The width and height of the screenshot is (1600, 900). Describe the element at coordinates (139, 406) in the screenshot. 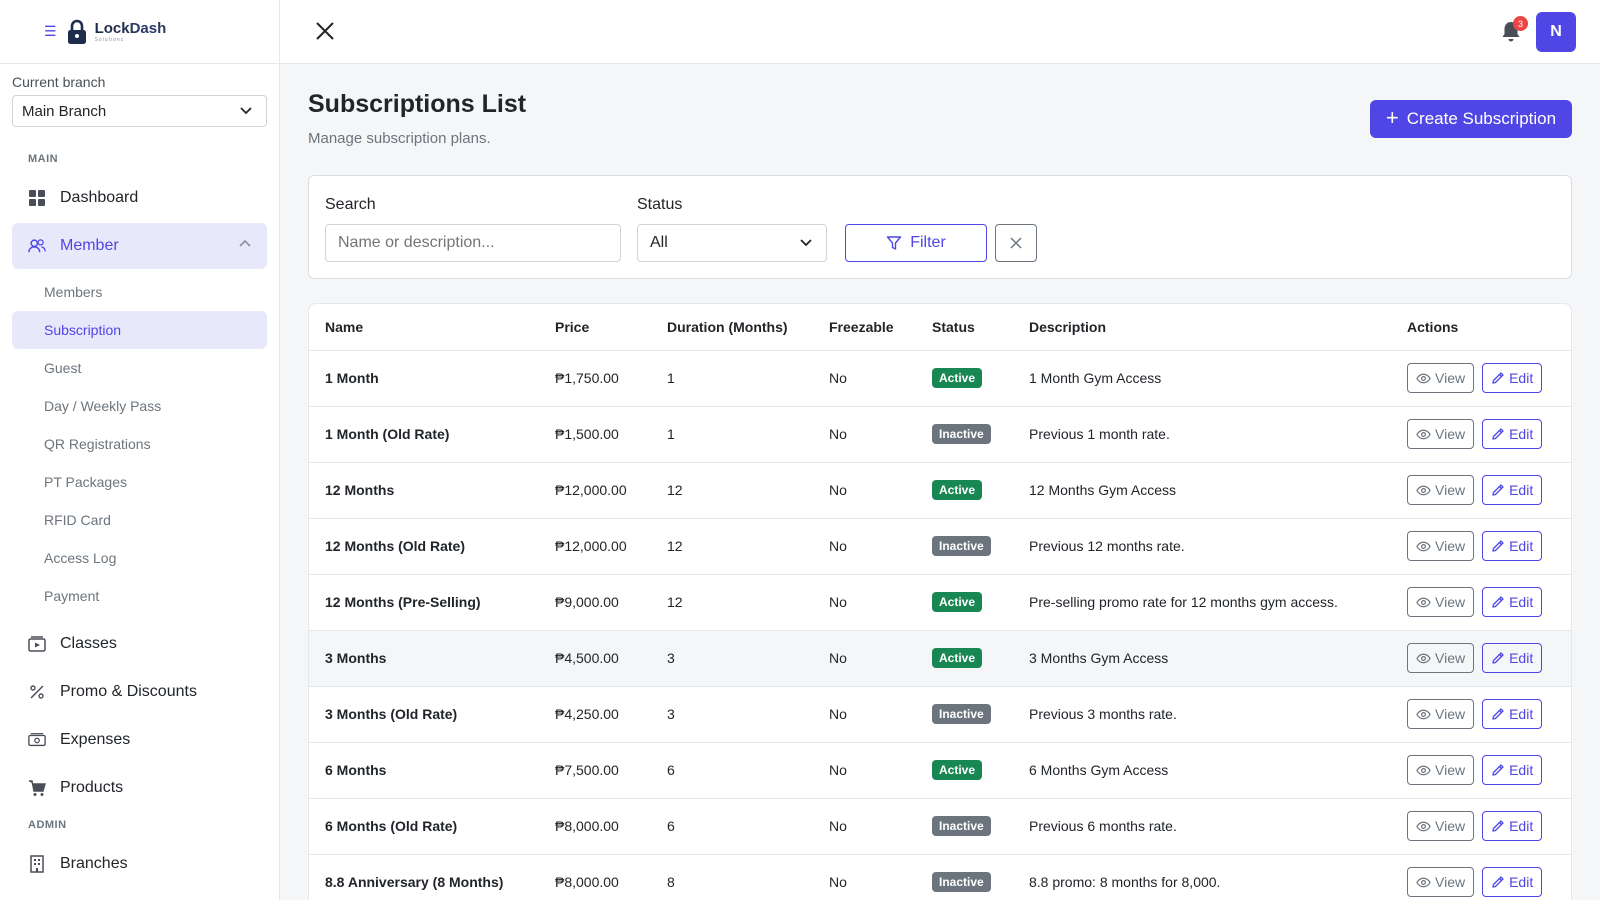

I see `sidebar-subitem-day-weekly-pass: Day / Weekly Pass` at that location.